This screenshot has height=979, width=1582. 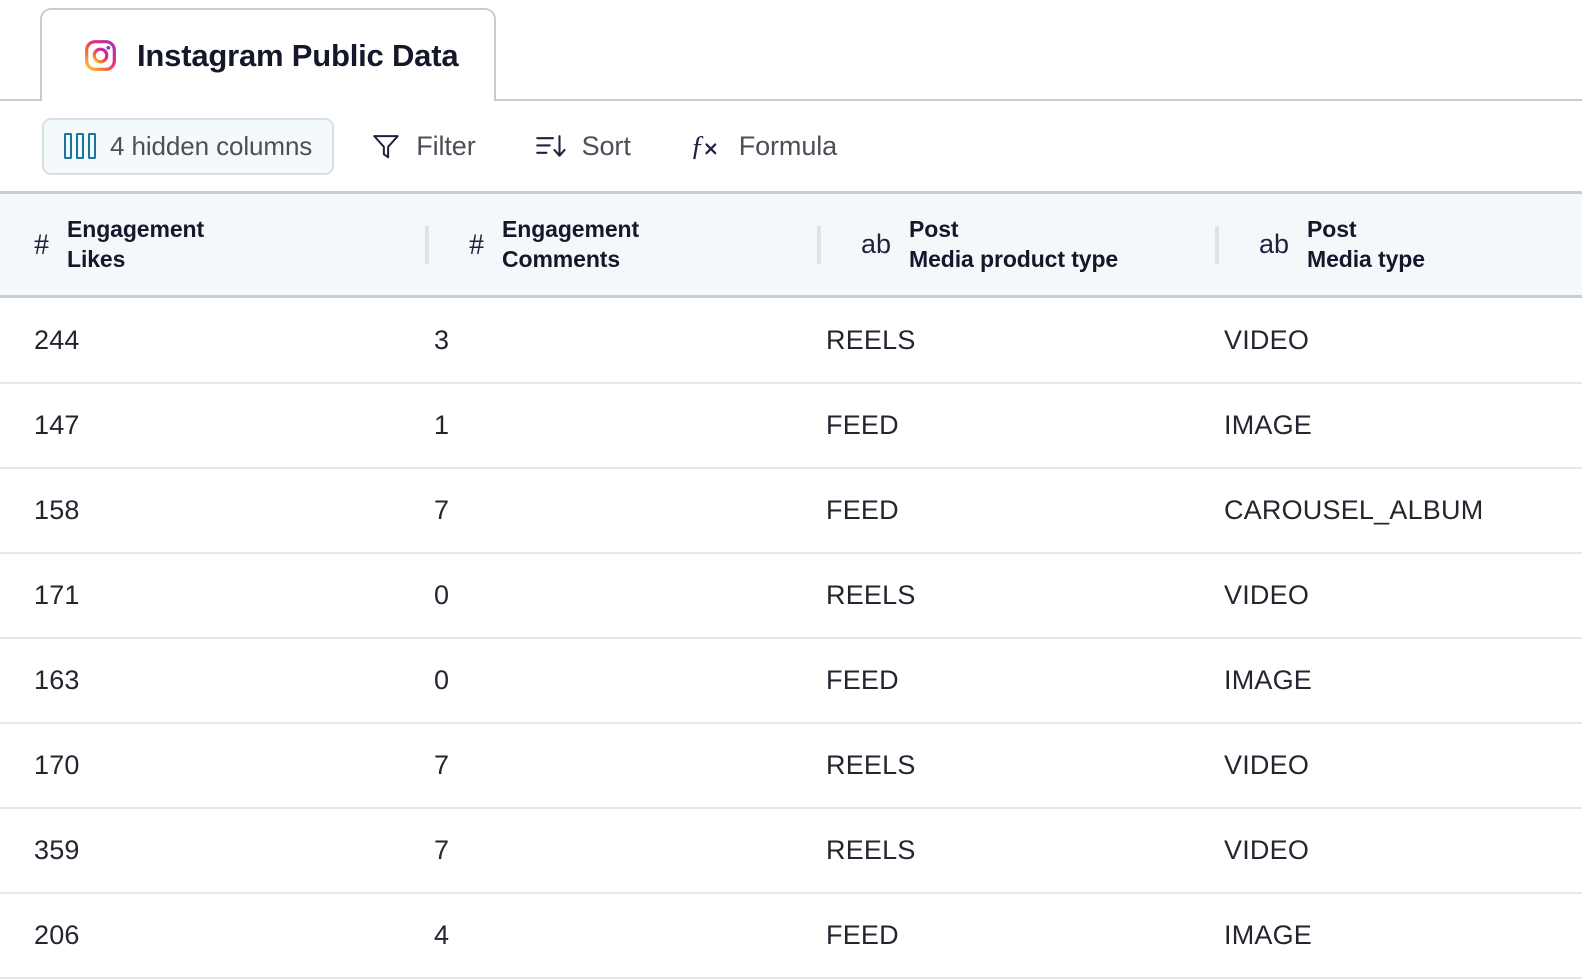 I want to click on tab-bar: Instagram Public Data, so click(x=791, y=50).